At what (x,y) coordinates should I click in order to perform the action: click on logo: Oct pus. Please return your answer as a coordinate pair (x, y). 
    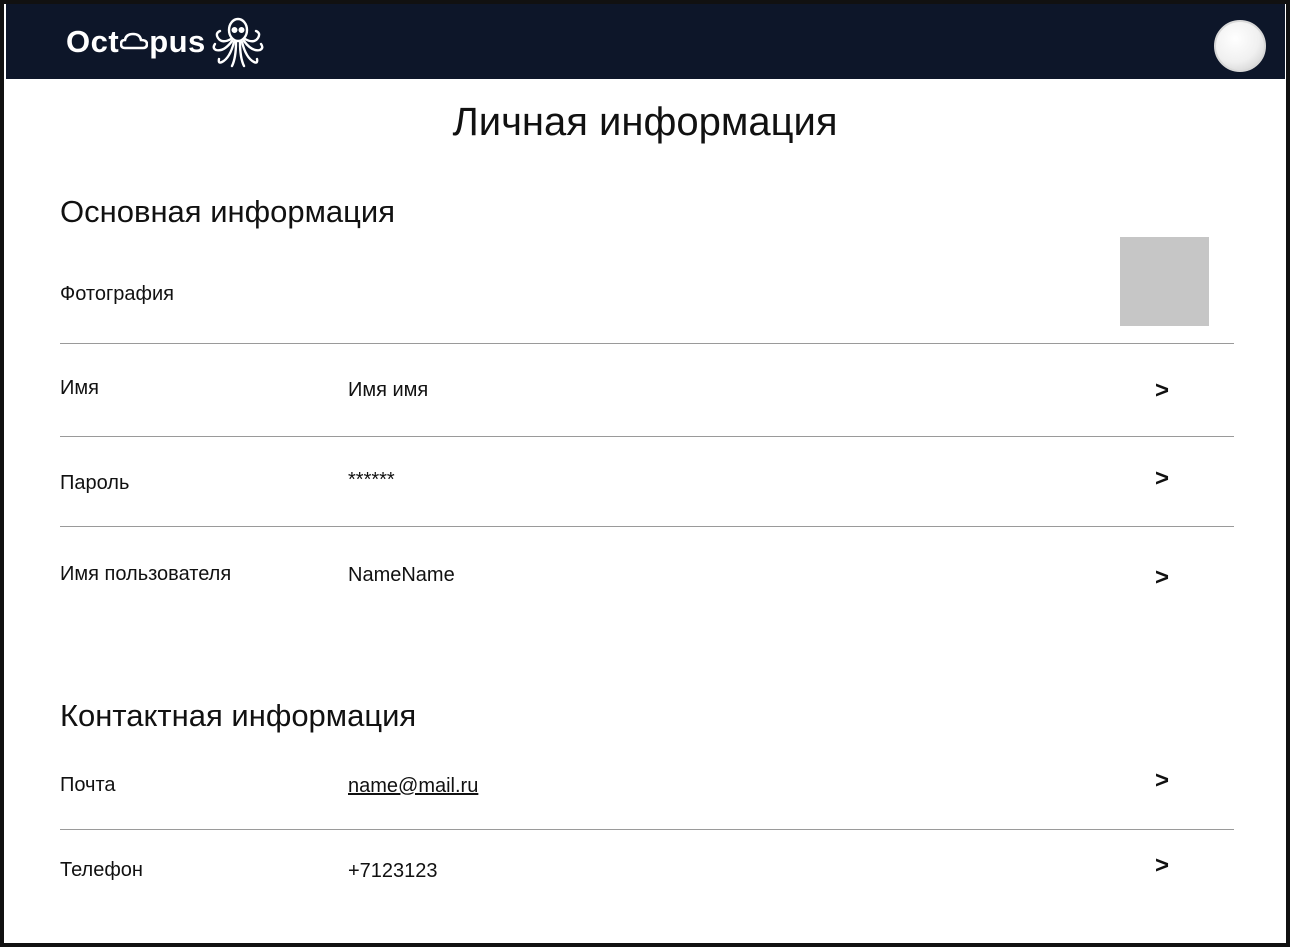
    Looking at the image, I should click on (166, 42).